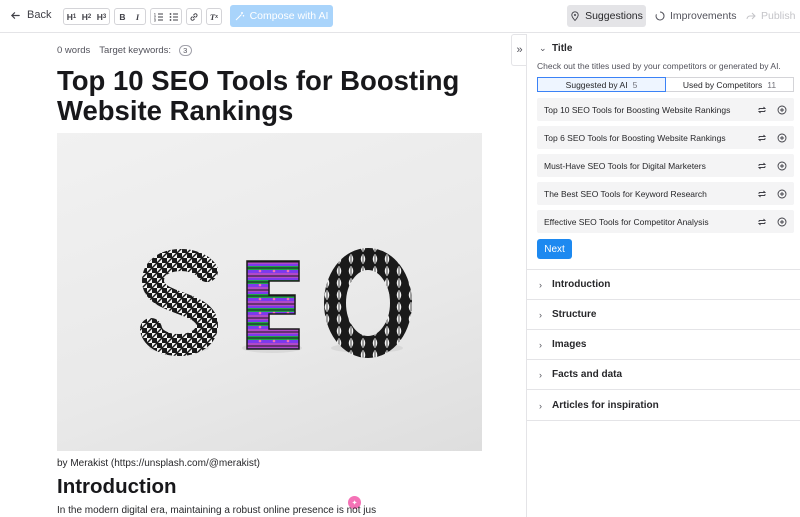 Image resolution: width=800 pixels, height=517 pixels. I want to click on style-group: B I, so click(130, 16).